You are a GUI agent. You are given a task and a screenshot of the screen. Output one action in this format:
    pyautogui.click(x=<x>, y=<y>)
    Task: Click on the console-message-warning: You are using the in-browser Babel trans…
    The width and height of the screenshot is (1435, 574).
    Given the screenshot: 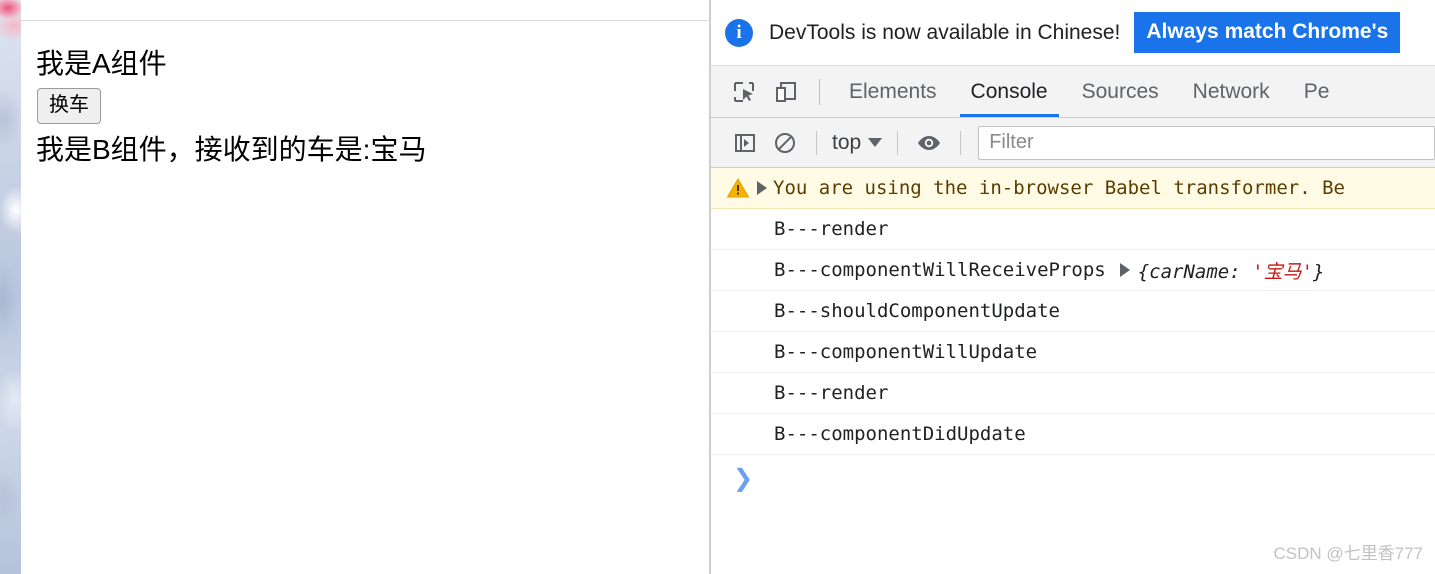 What is the action you would take?
    pyautogui.click(x=1073, y=188)
    